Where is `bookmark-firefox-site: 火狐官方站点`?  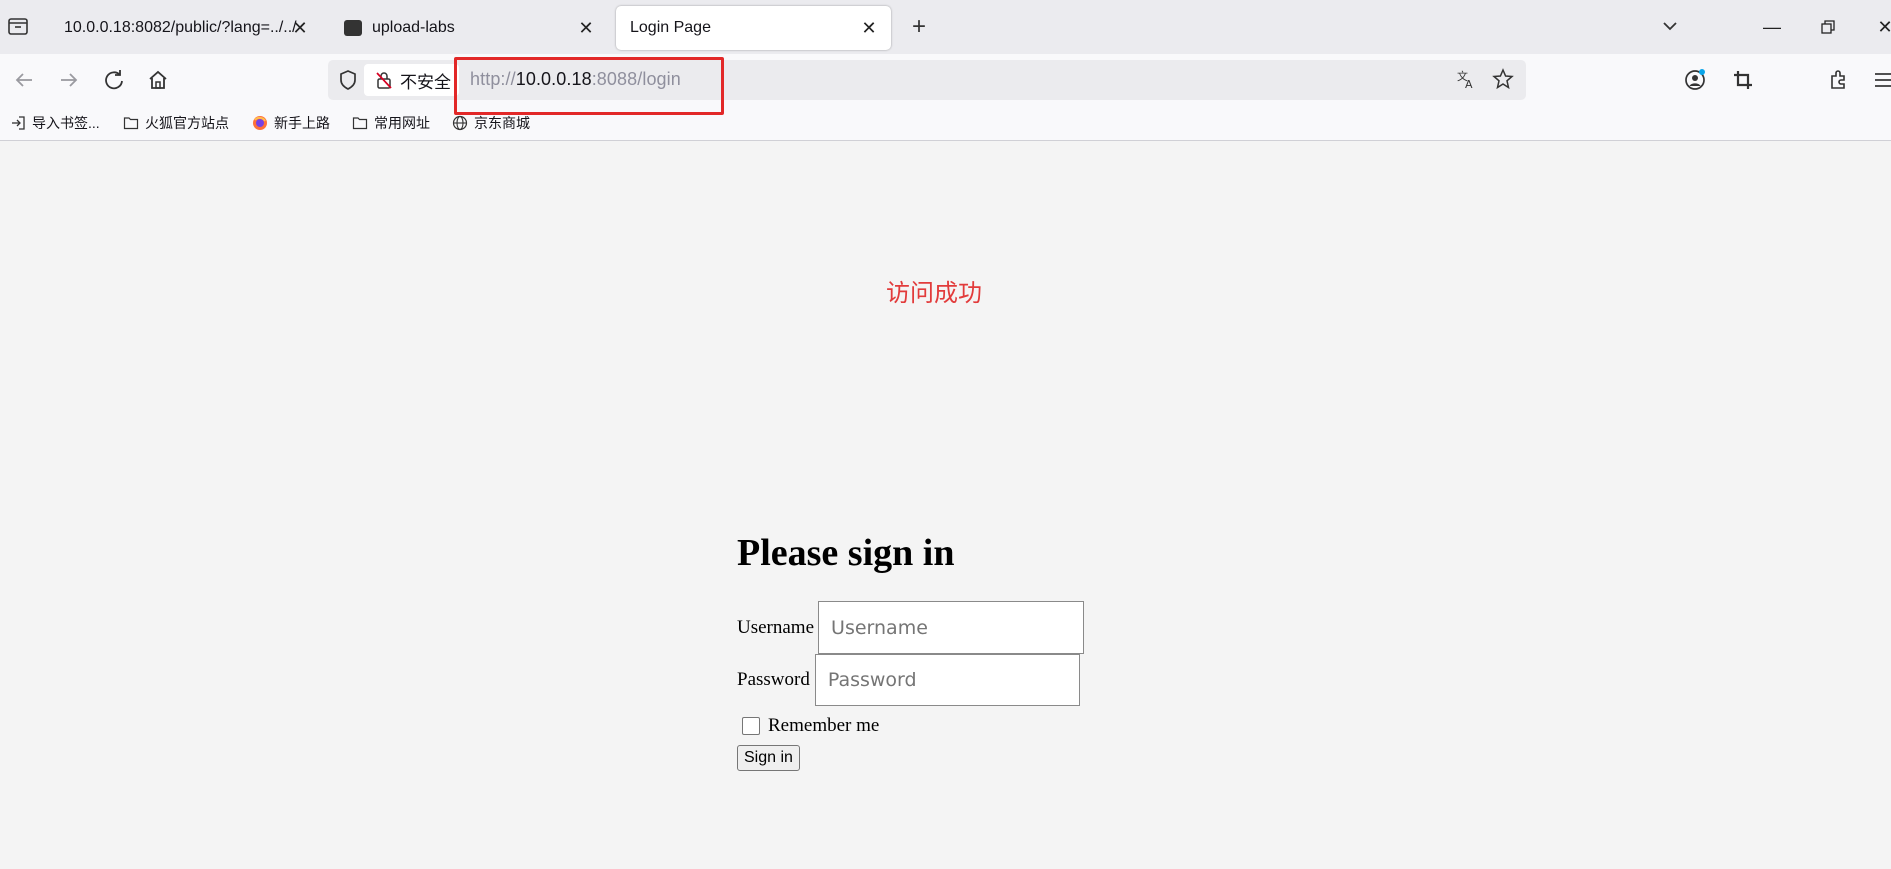 bookmark-firefox-site: 火狐官方站点 is located at coordinates (176, 123).